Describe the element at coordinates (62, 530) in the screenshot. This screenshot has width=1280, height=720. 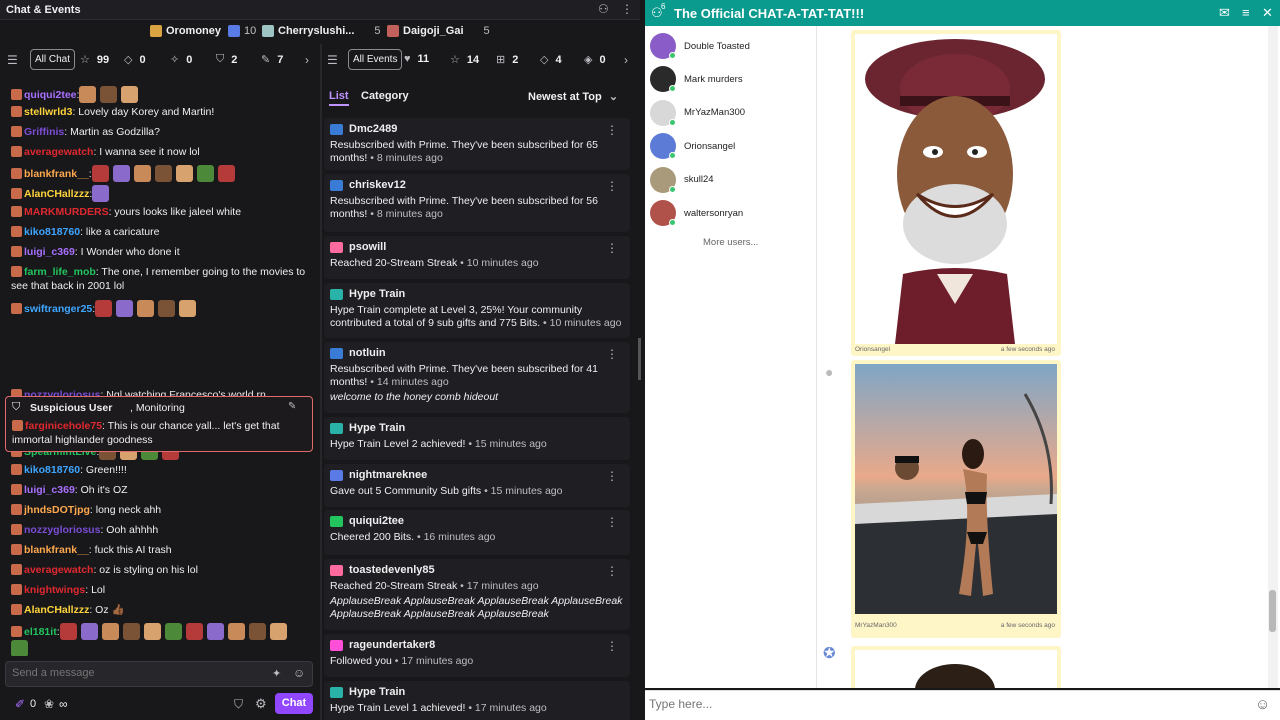
I see `chat-username: nozzygloriosus` at that location.